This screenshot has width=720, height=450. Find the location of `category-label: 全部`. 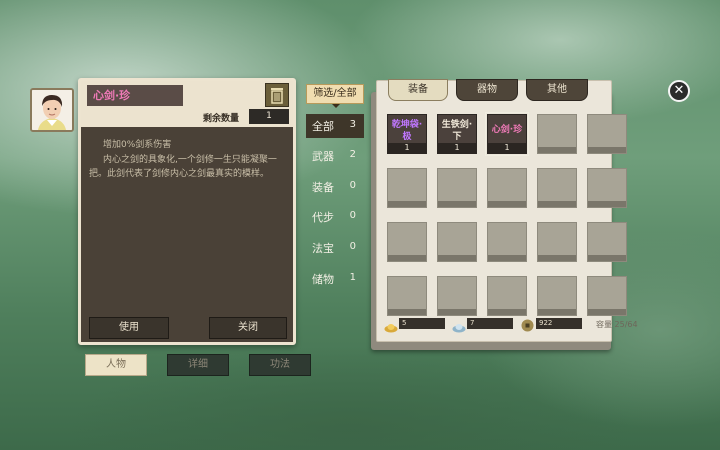

category-label: 全部 is located at coordinates (323, 126).